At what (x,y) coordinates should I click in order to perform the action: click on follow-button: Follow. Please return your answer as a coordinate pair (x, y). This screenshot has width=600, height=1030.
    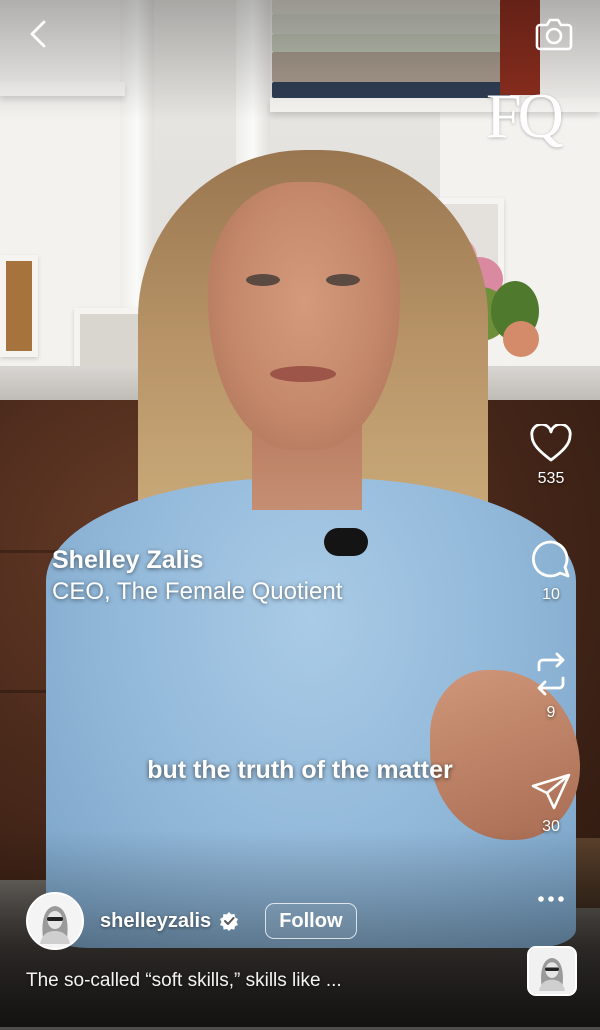
    Looking at the image, I should click on (311, 921).